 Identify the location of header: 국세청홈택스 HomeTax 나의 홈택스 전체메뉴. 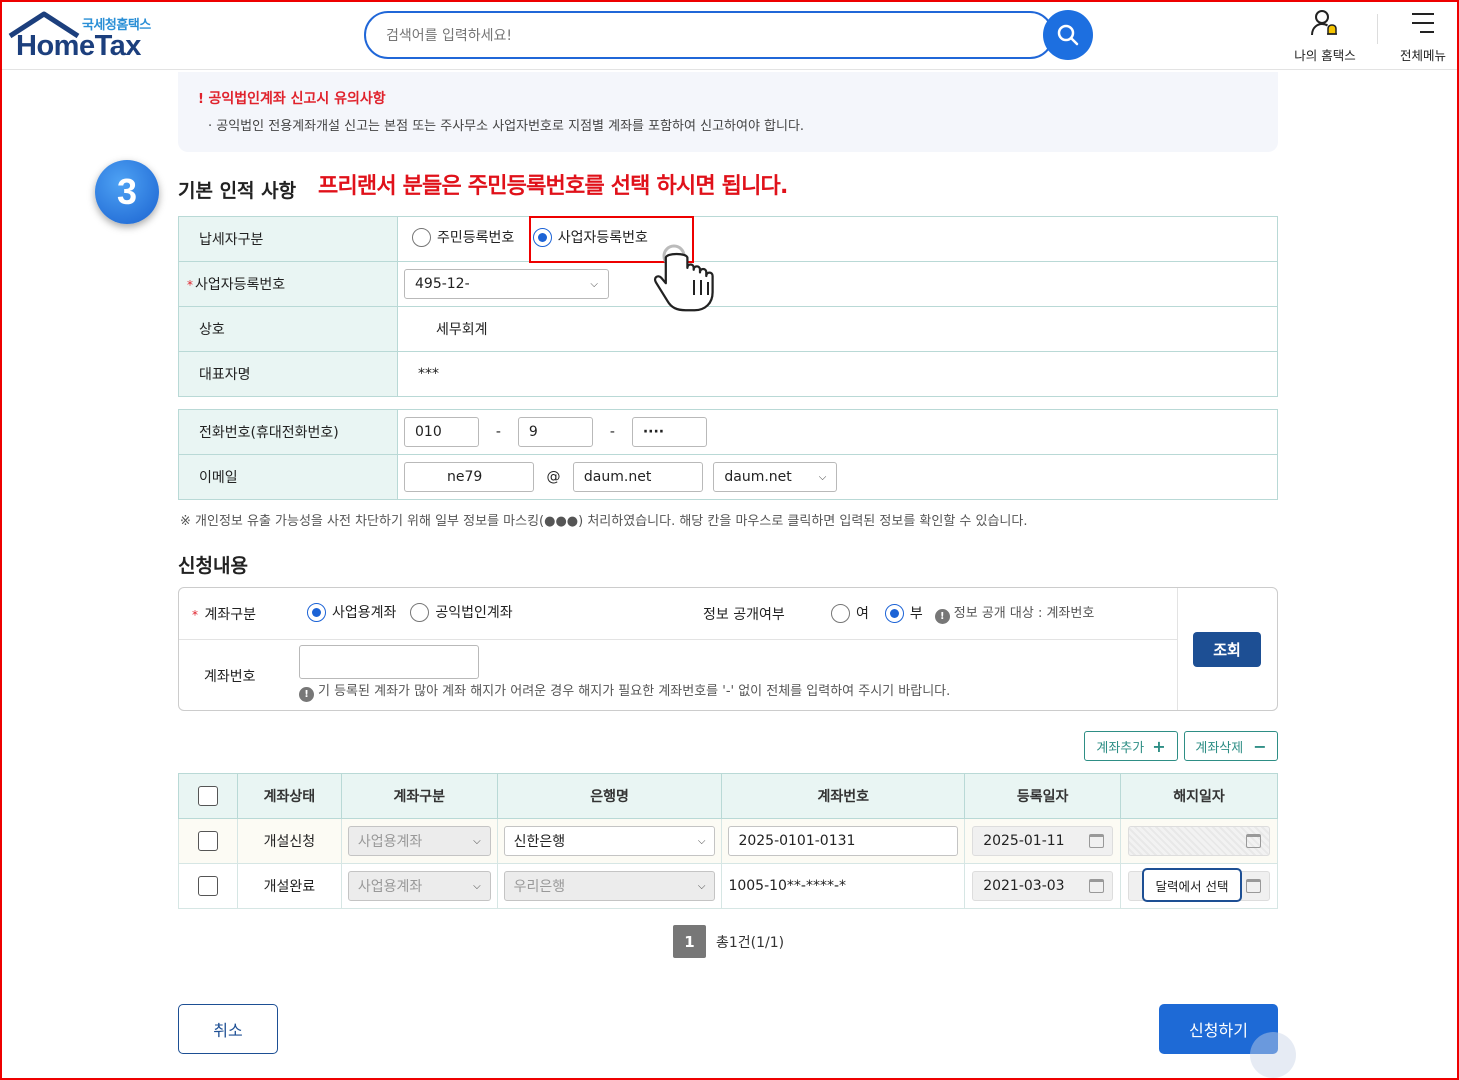
(729, 35).